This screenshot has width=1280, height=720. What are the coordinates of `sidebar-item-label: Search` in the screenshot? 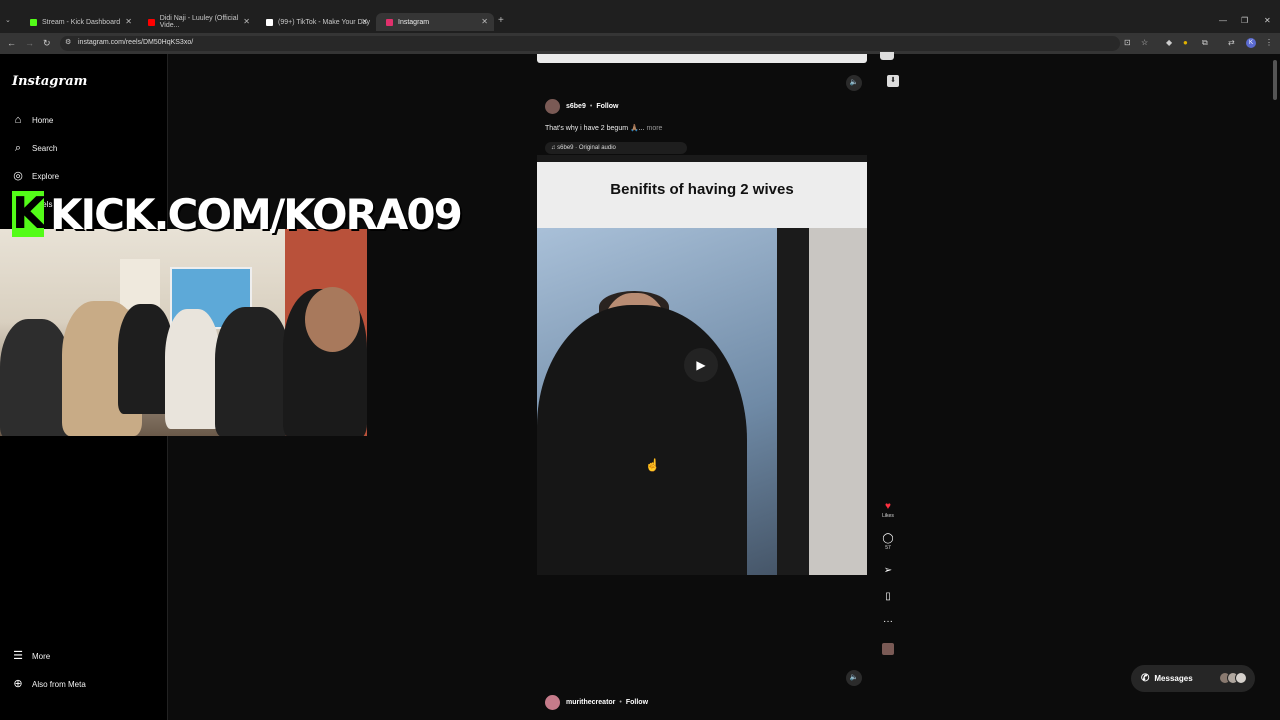 It's located at (45, 148).